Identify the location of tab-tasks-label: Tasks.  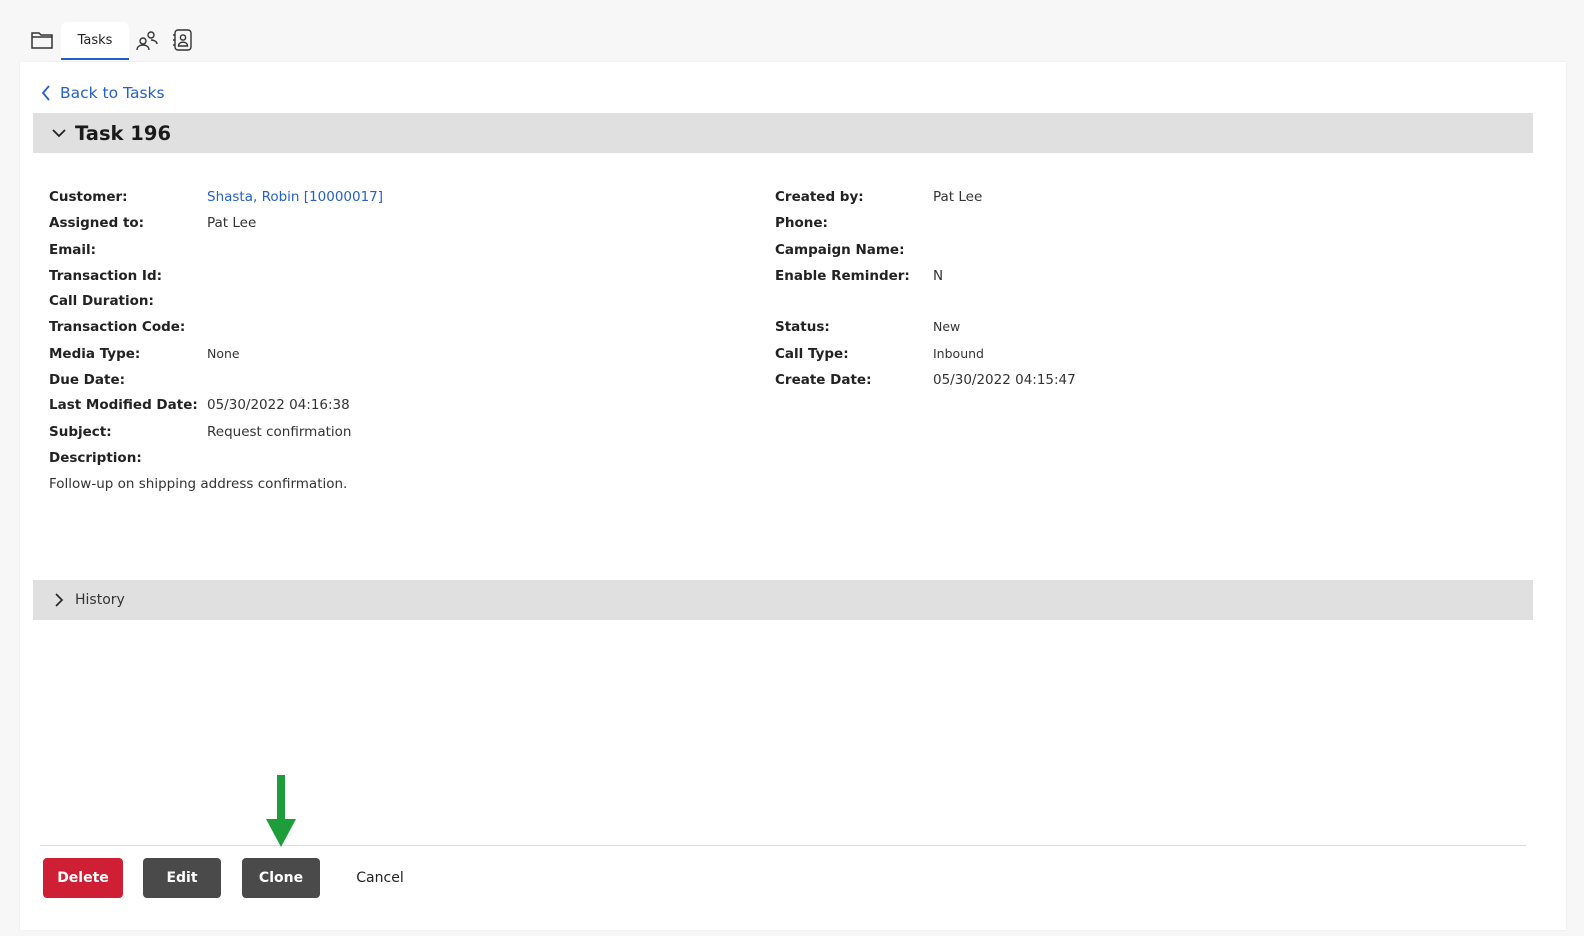
(95, 40).